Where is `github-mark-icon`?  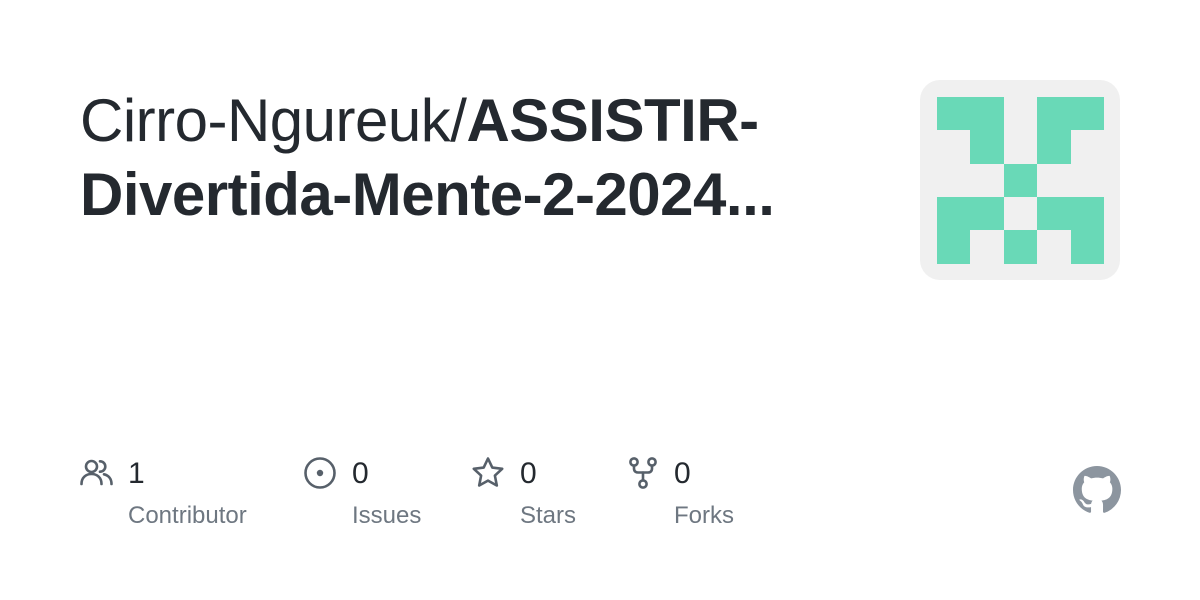
github-mark-icon is located at coordinates (1097, 490).